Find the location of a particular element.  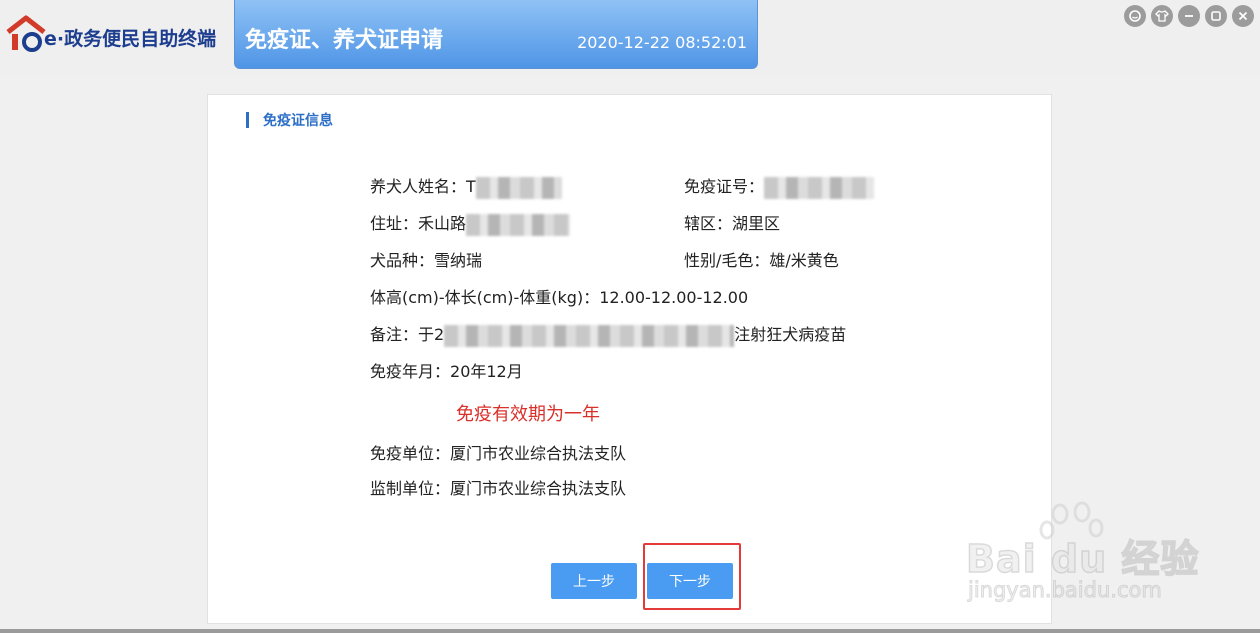

remark-row: 备注：于2 注射狂犬病疫苗 is located at coordinates (608, 334).